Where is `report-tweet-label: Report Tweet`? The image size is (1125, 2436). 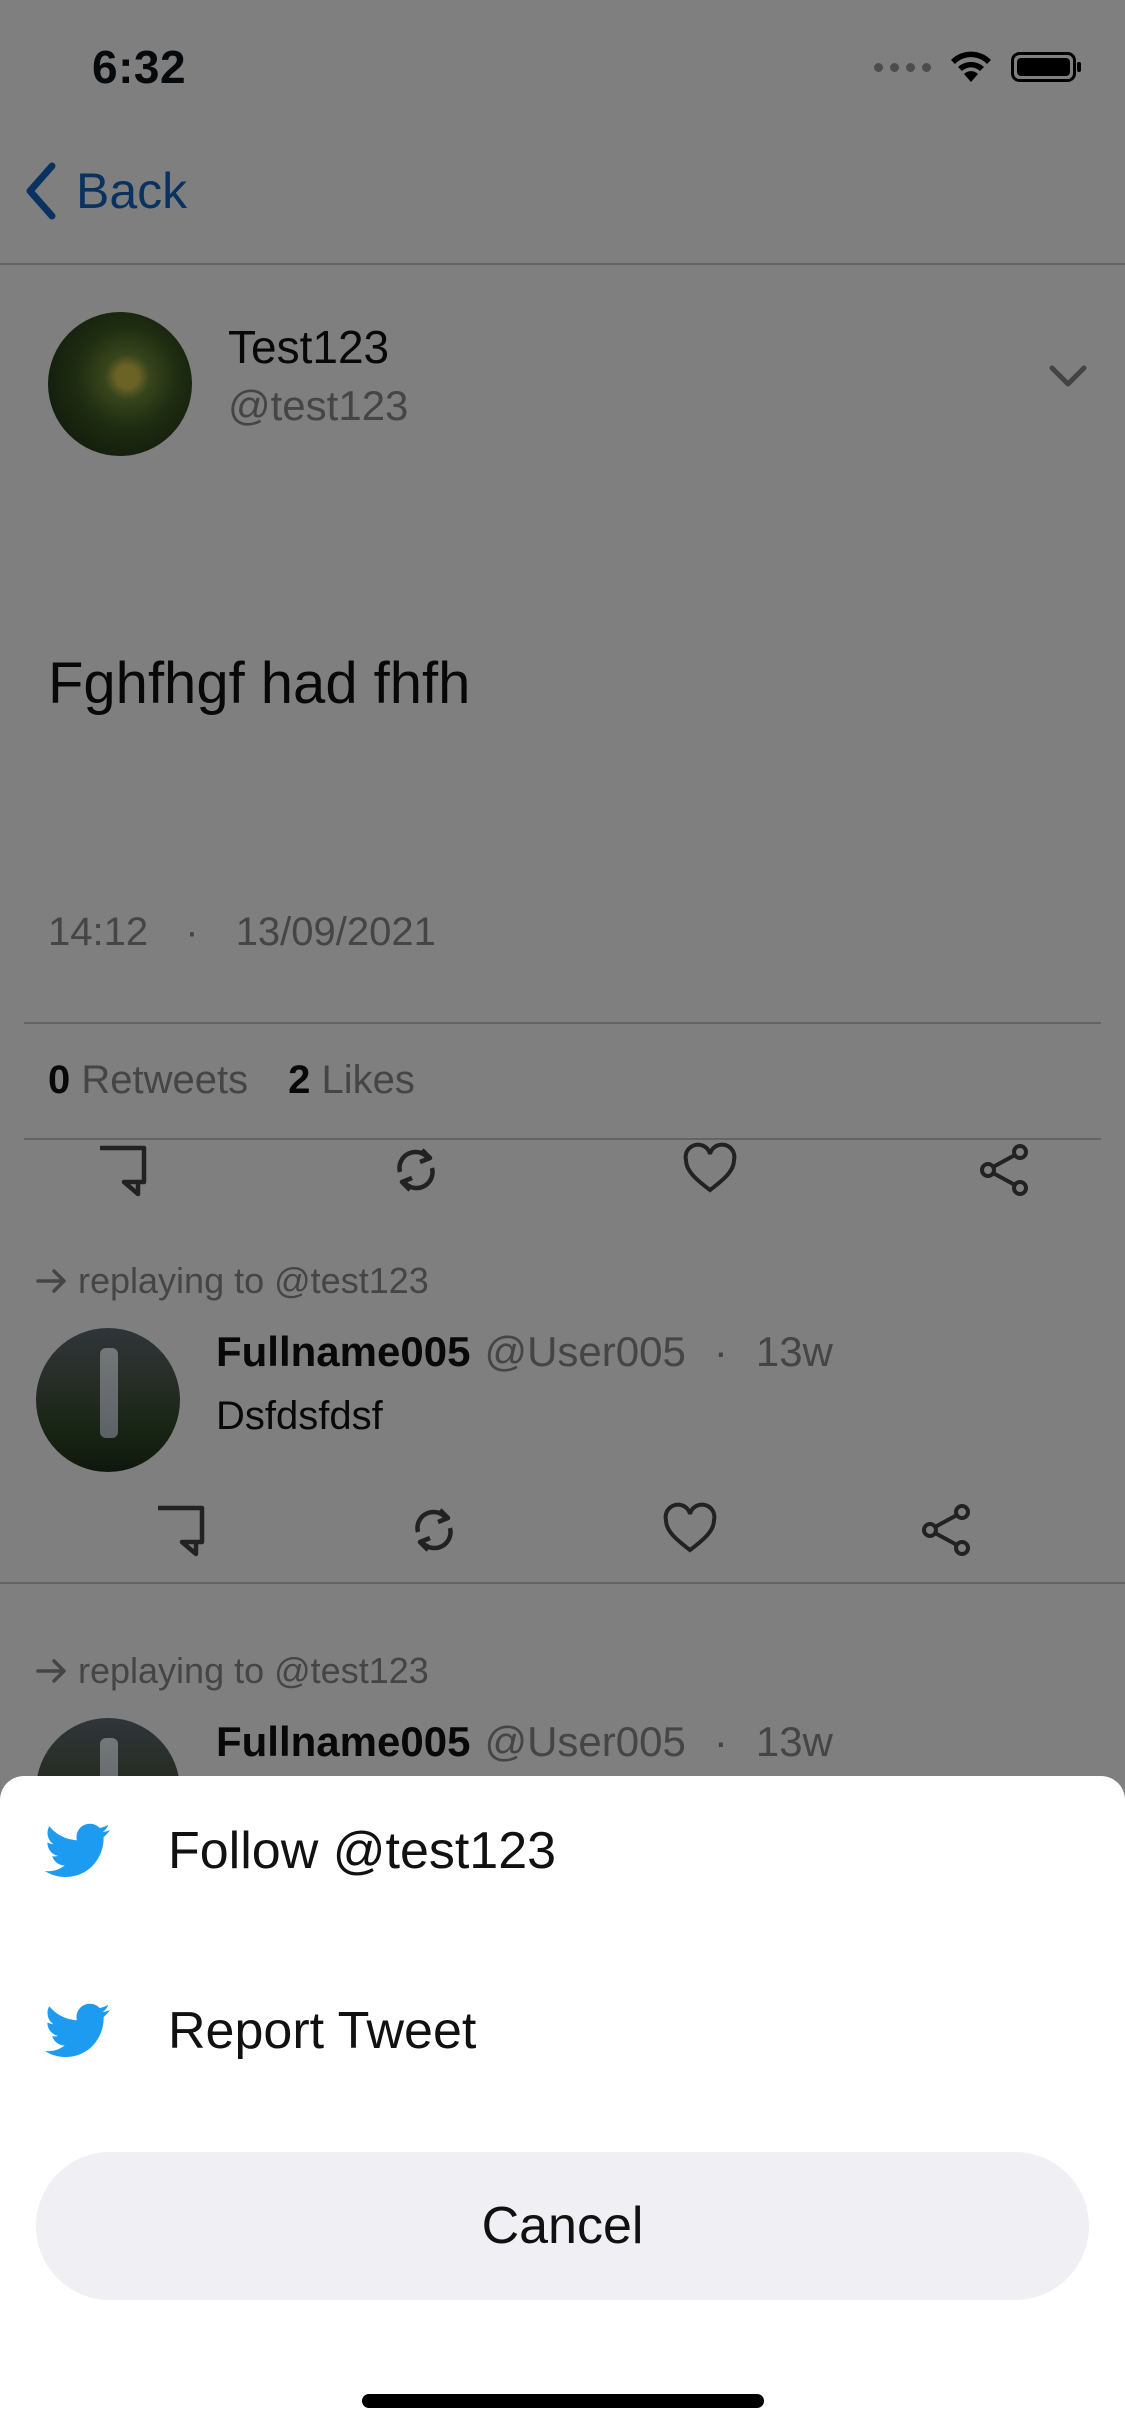
report-tweet-label: Report Tweet is located at coordinates (322, 2031).